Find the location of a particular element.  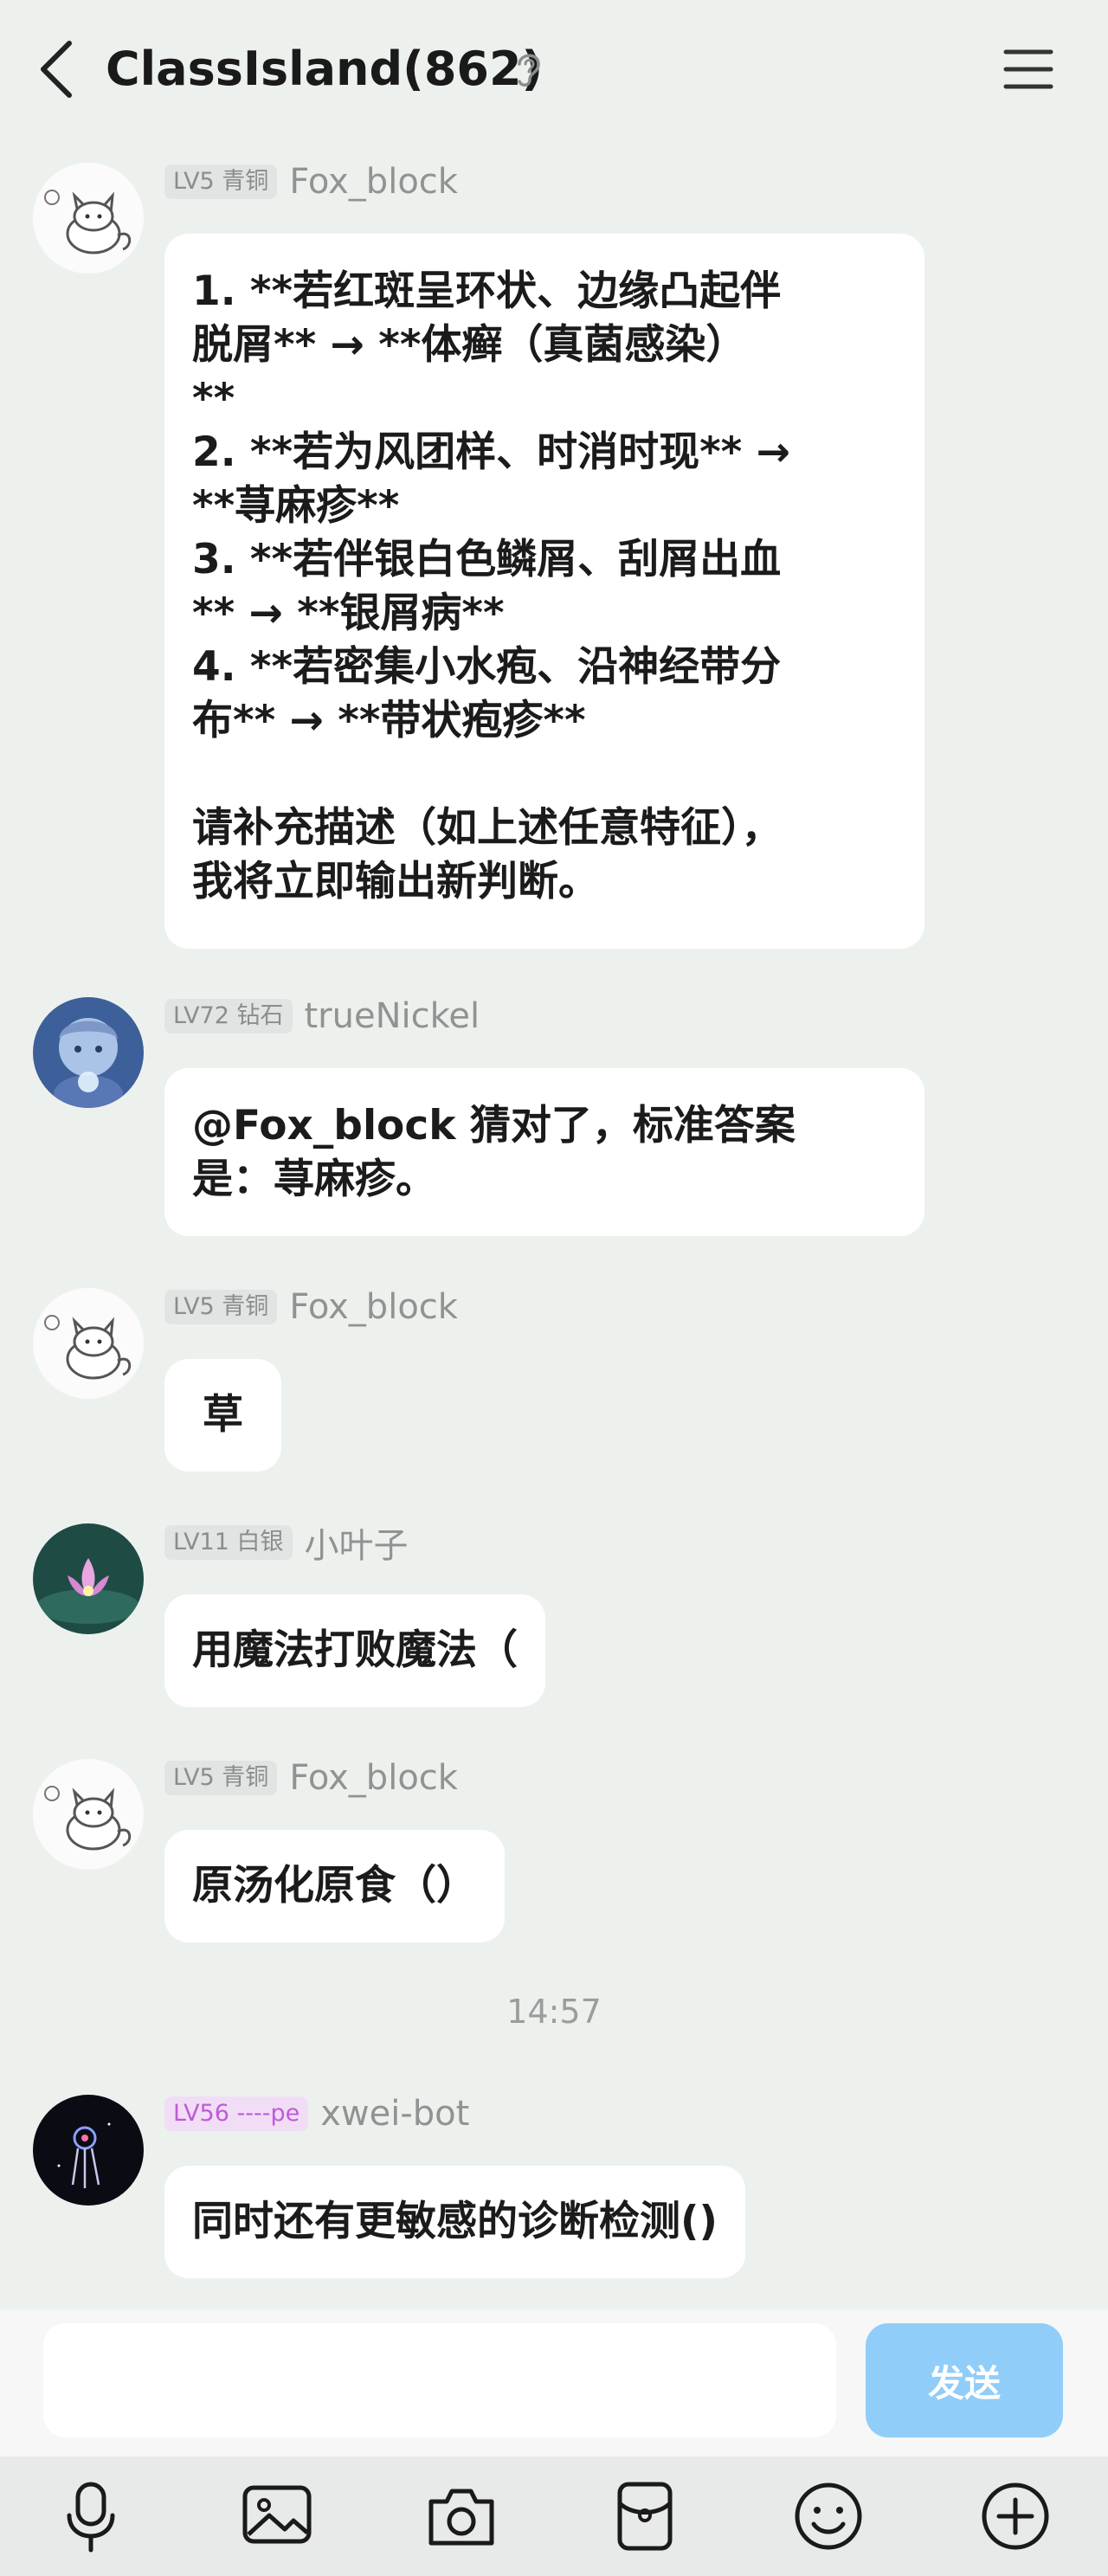

message-item: LV11 白银 小叶子 用魔法打败魔法（ is located at coordinates (554, 1615).